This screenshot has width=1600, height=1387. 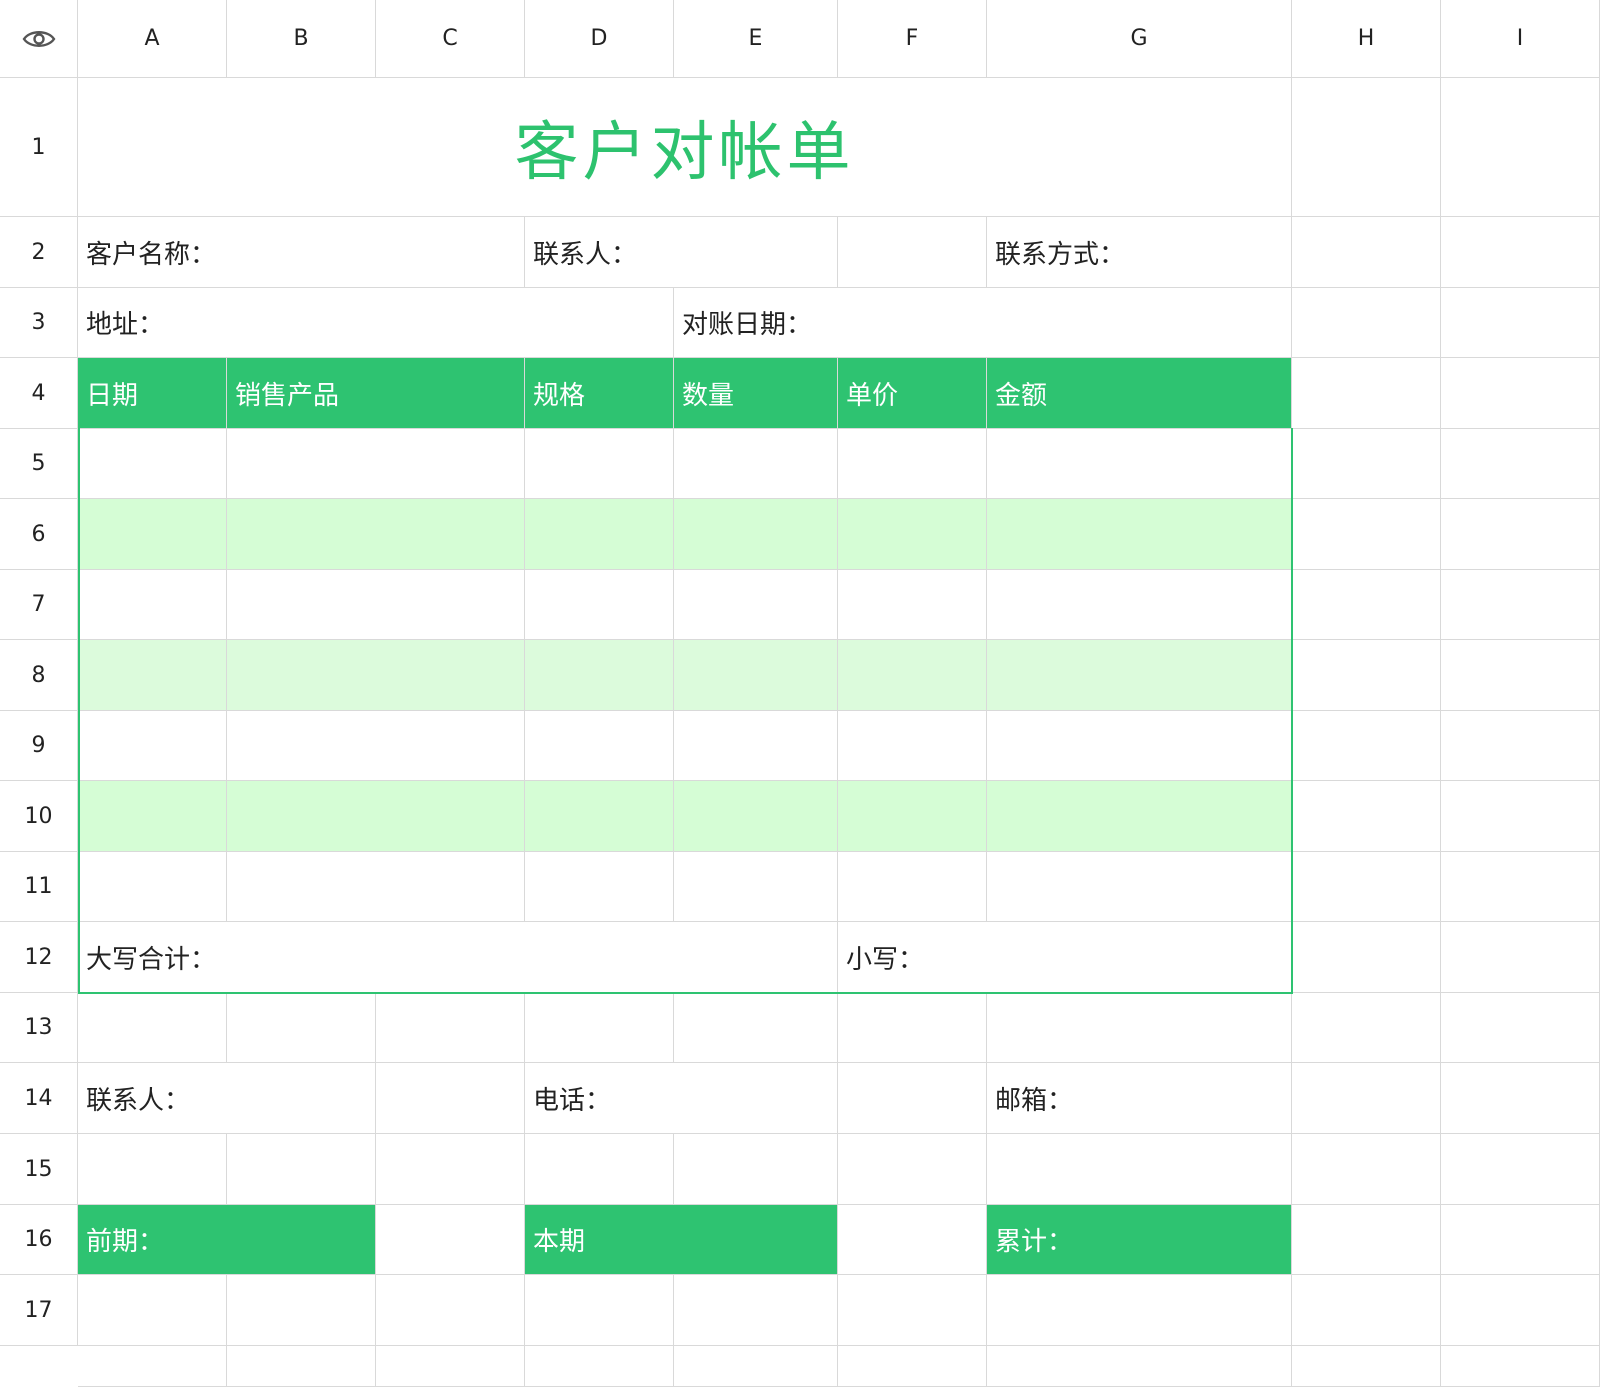 What do you see at coordinates (681, 252) in the screenshot?
I see `contact-label: 联系人：` at bounding box center [681, 252].